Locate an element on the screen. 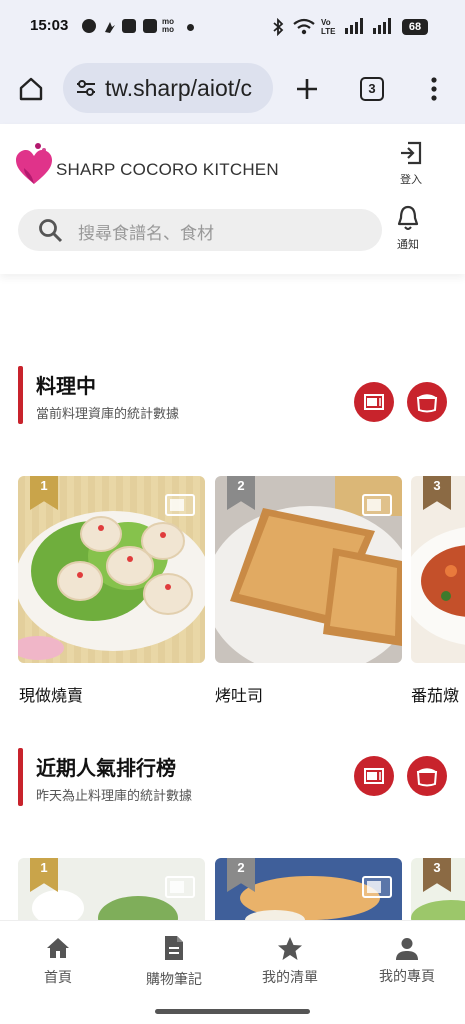  recipe-image-tomato-stew is located at coordinates (438, 569).